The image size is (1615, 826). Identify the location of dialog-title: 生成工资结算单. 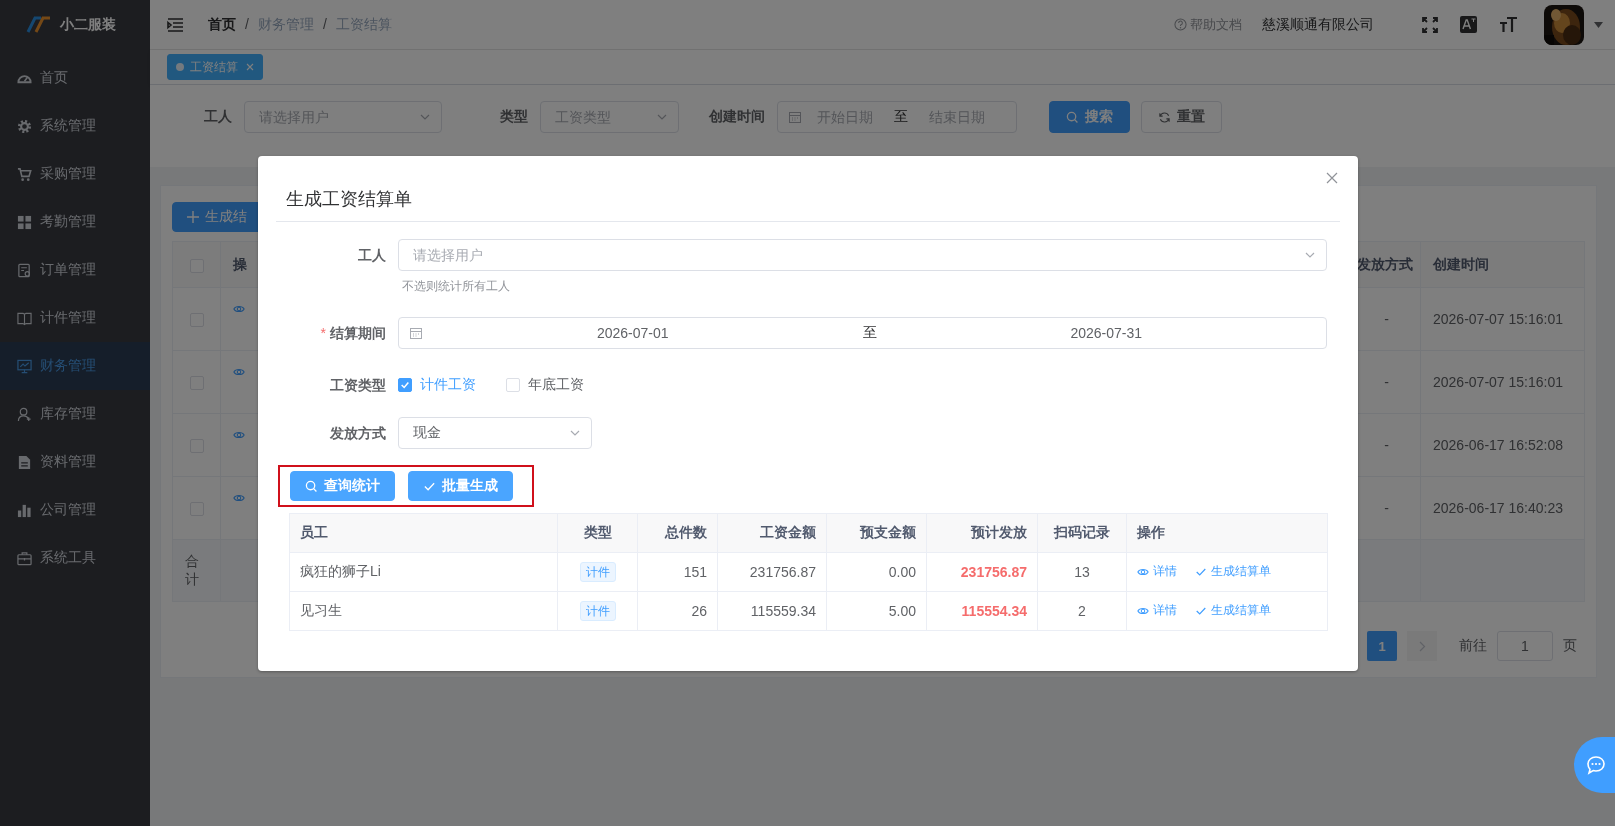
(808, 189).